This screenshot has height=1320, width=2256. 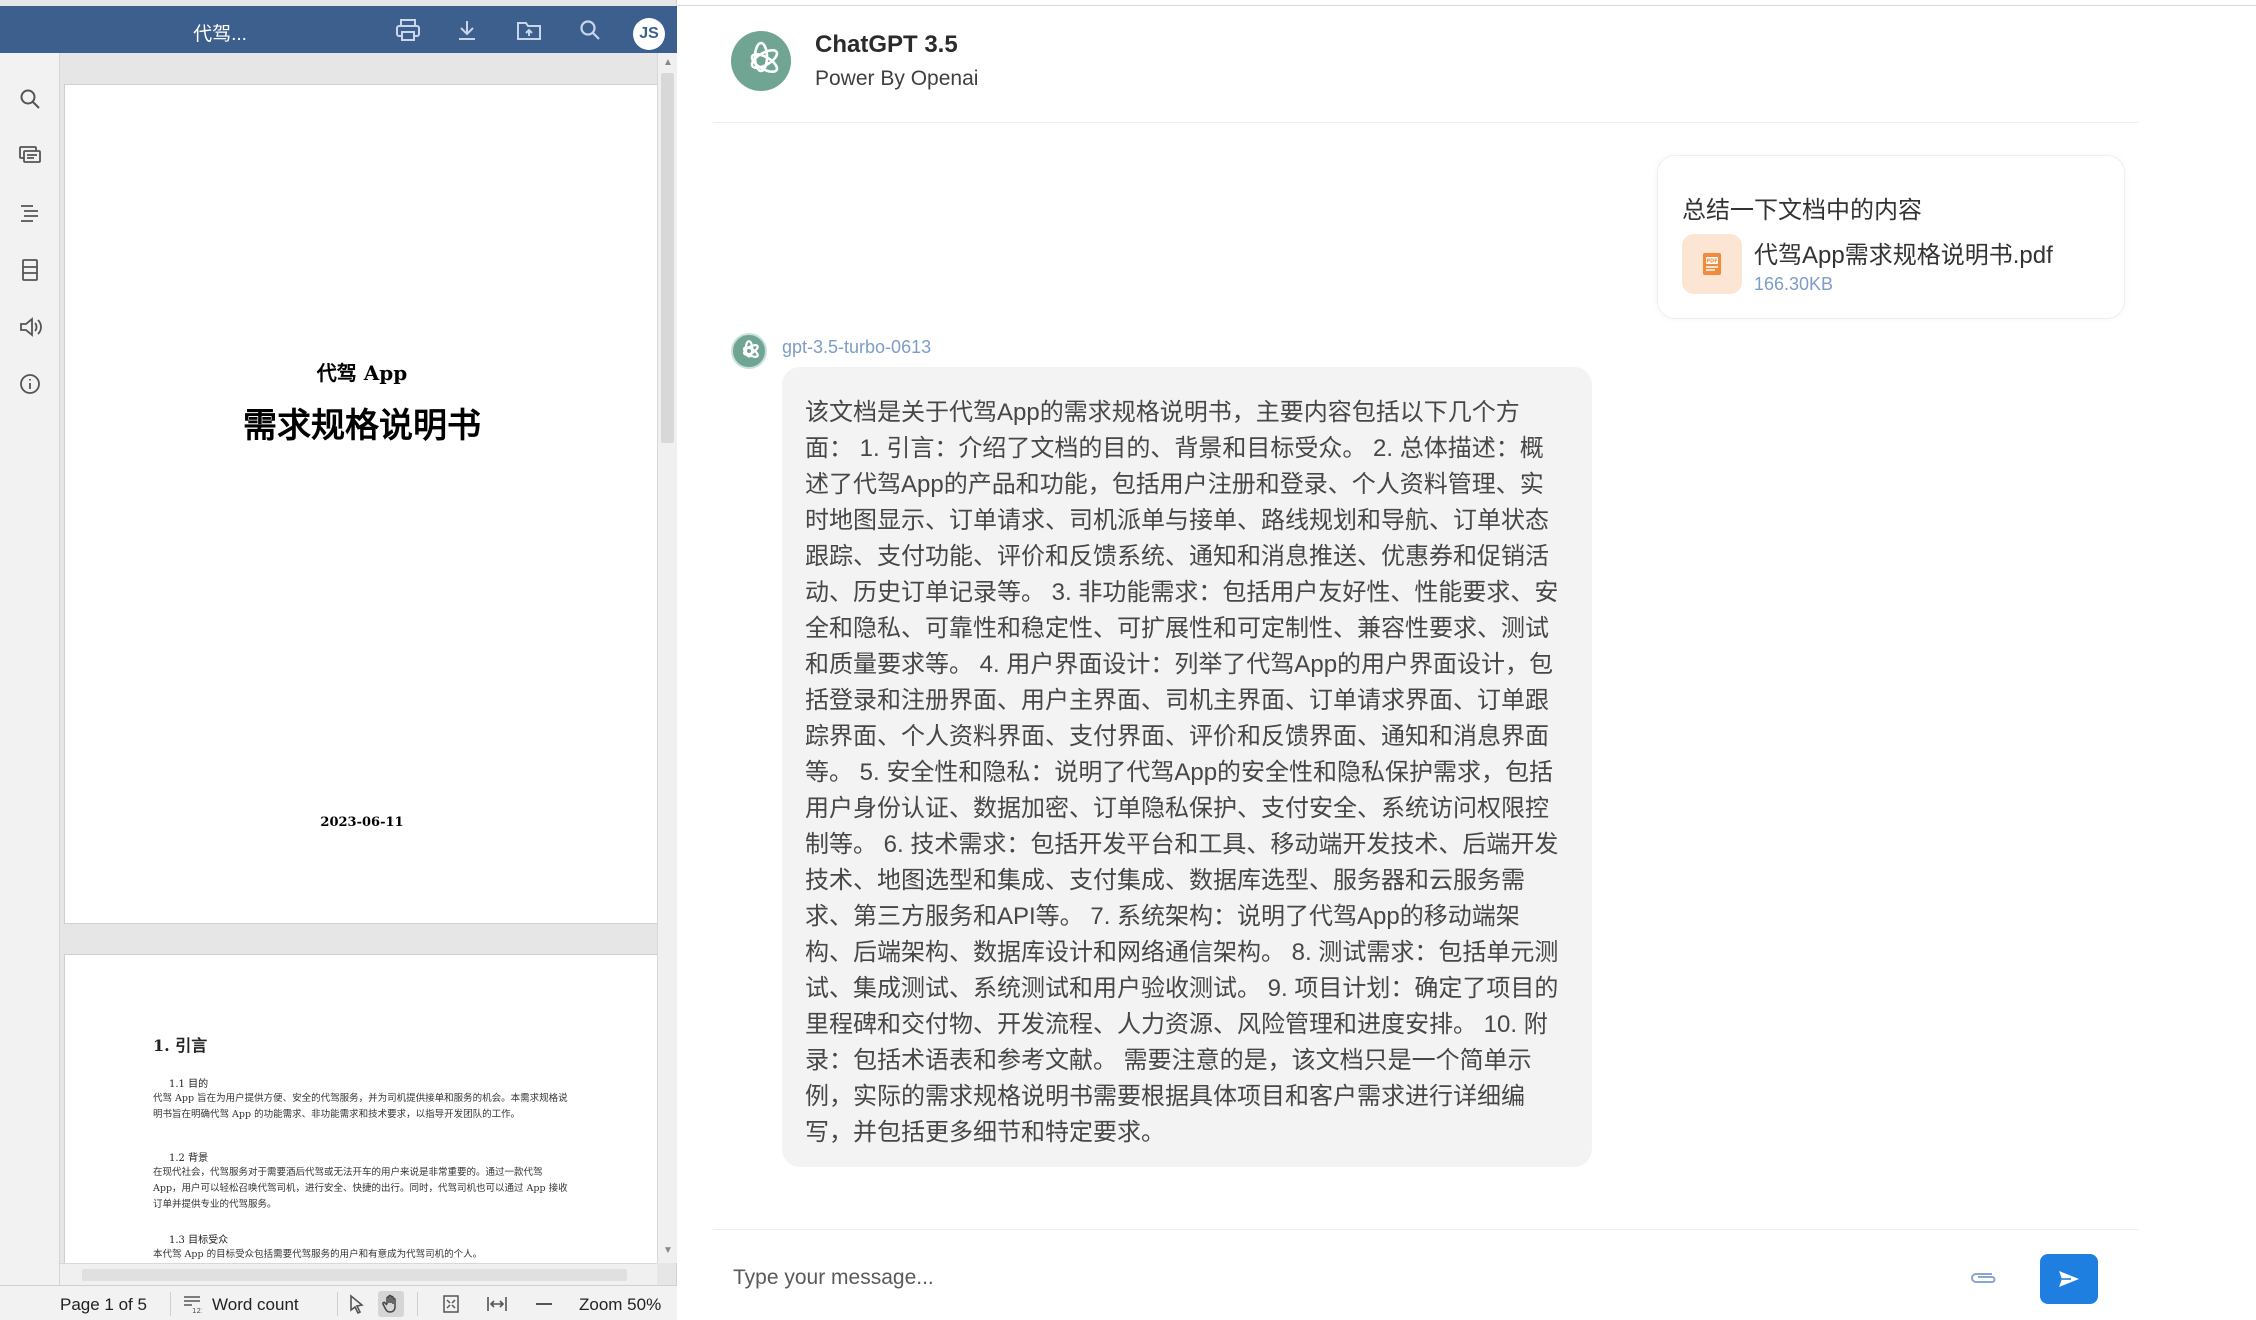 I want to click on viewer-sidebar, so click(x=30, y=669).